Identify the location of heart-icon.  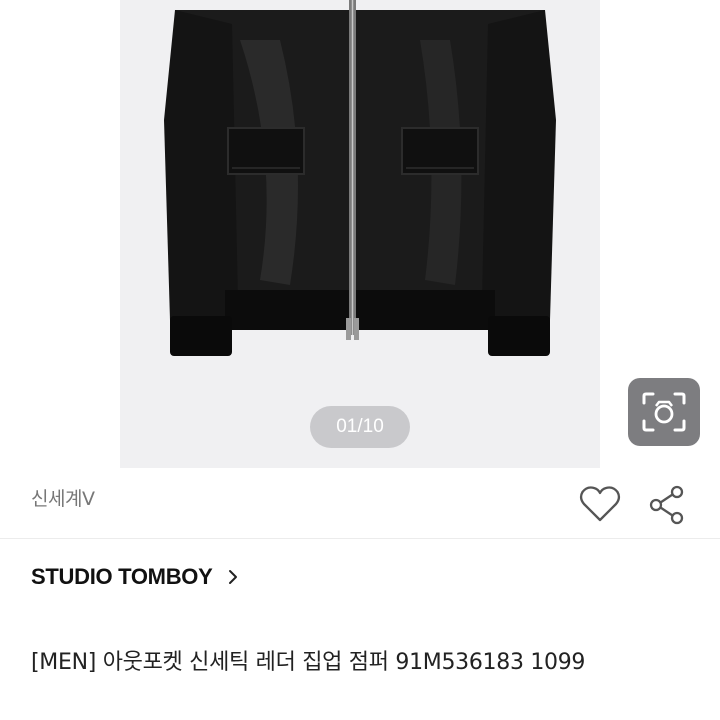
(600, 504).